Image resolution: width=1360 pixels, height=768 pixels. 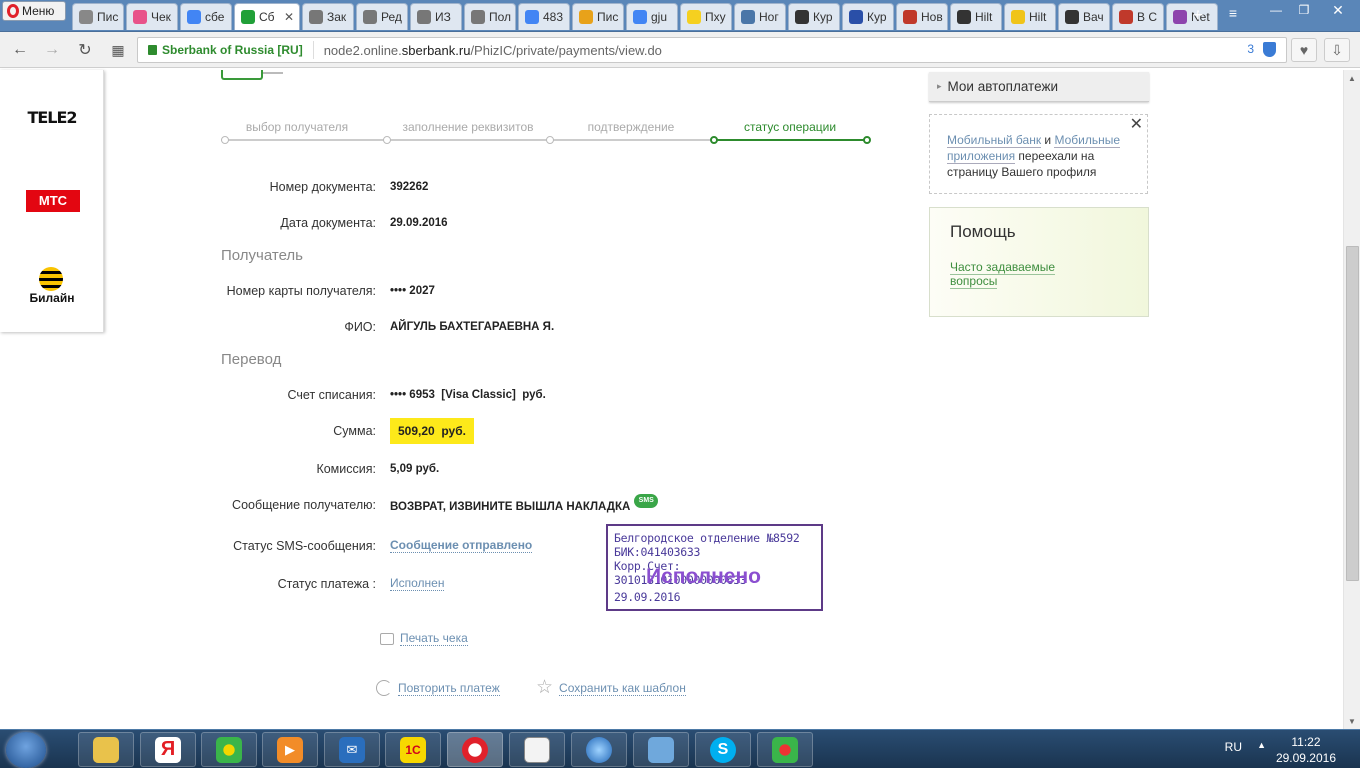 What do you see at coordinates (1306, 750) in the screenshot?
I see `clock: 11:22 29.09.2016` at bounding box center [1306, 750].